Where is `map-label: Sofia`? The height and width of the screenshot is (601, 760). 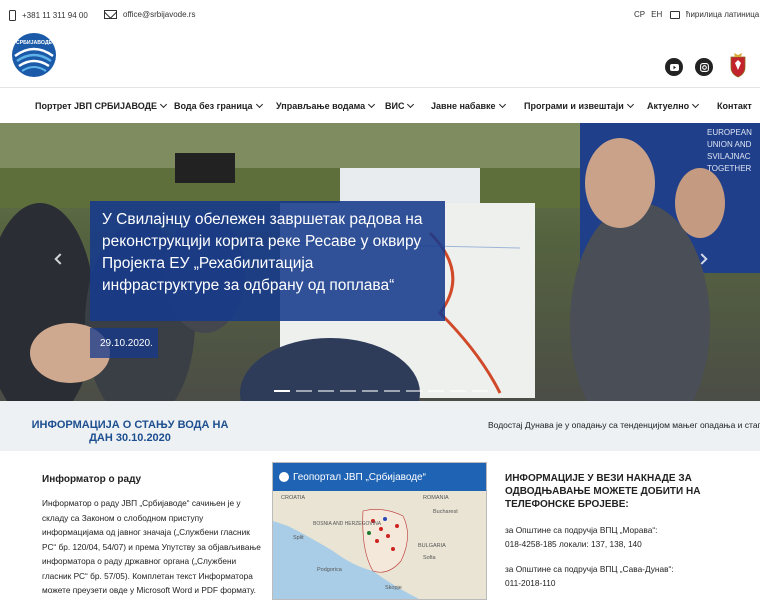
map-label: Sofia is located at coordinates (429, 558).